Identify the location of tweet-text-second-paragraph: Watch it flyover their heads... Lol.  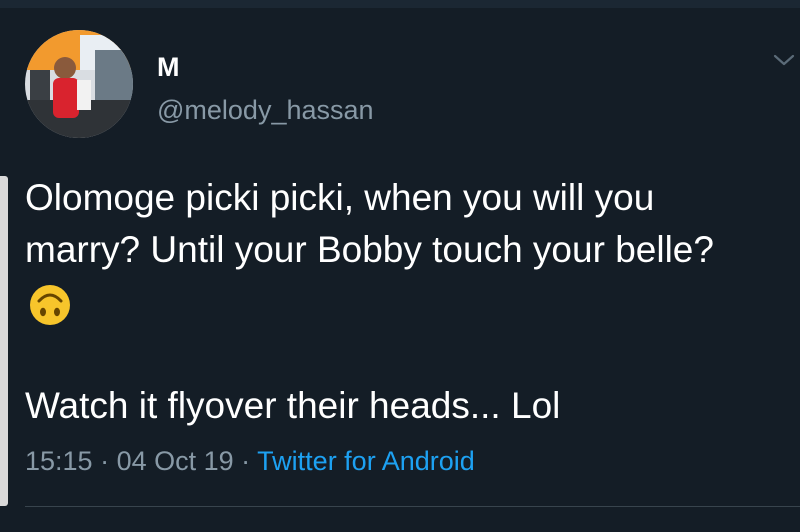
(293, 405).